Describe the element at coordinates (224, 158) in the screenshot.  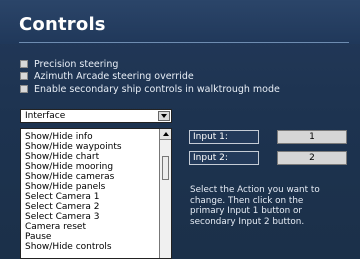
I see `input-2-label: Input 2:` at that location.